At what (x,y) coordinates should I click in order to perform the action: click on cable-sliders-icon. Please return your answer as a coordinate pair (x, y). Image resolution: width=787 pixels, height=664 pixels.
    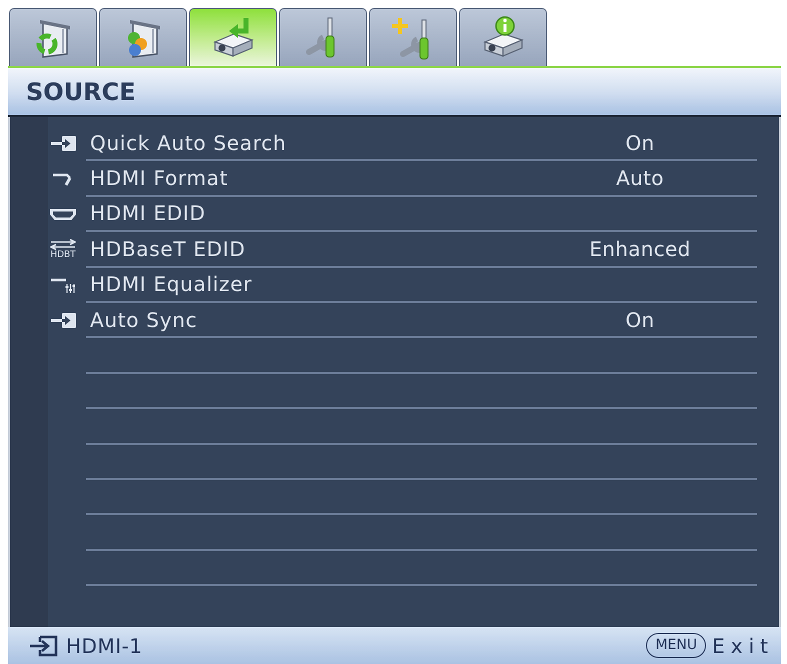
    Looking at the image, I should click on (63, 285).